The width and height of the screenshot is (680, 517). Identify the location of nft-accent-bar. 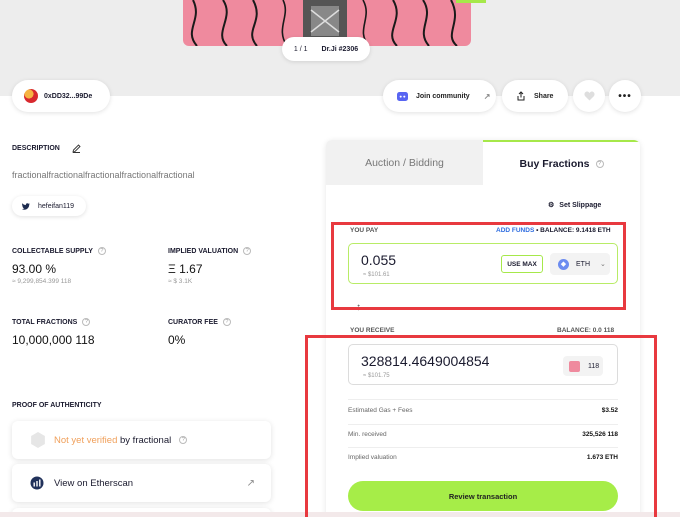
(471, 1).